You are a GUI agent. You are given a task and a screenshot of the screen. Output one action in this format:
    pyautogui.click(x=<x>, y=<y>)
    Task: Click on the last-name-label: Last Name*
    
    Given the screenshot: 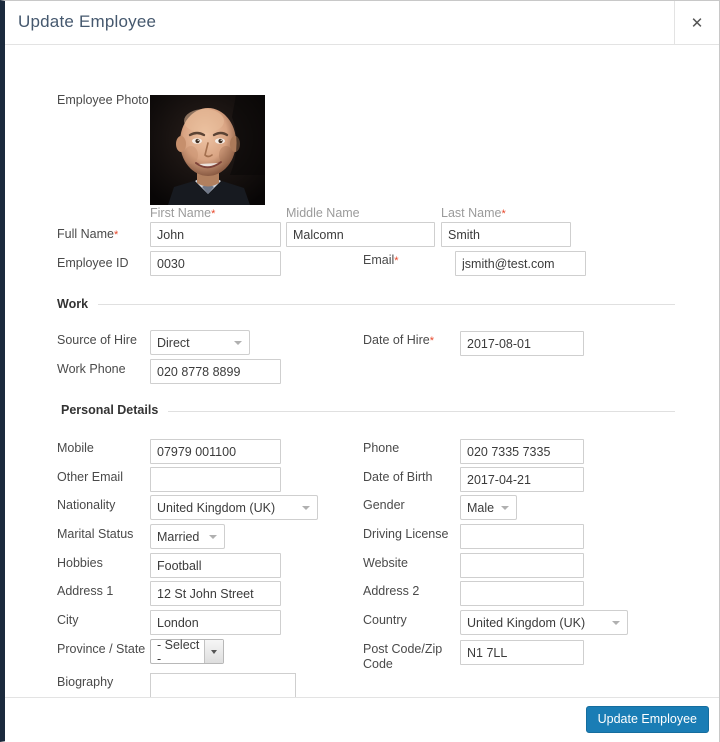 What is the action you would take?
    pyautogui.click(x=473, y=214)
    